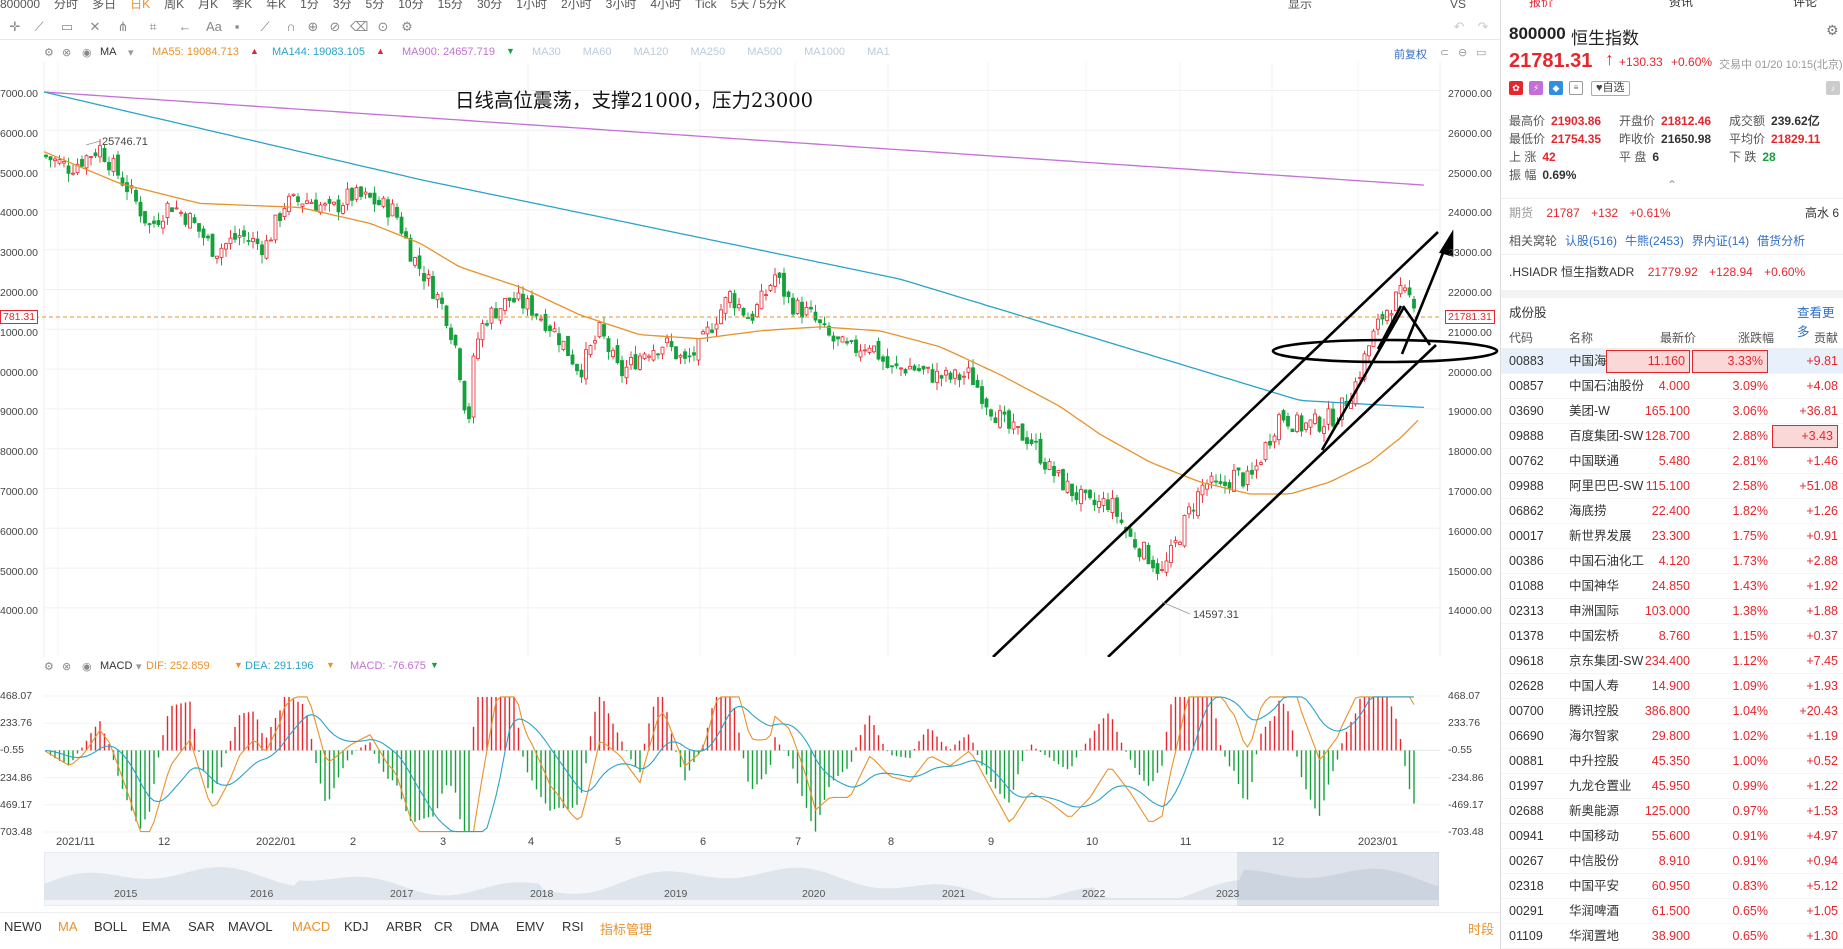 This screenshot has height=949, width=1843. I want to click on text-tool-icon: Aa, so click(214, 27).